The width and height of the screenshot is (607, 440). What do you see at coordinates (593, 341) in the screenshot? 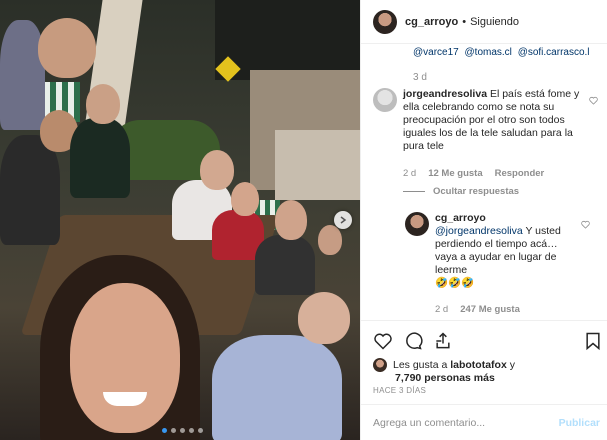
I see `bookmark-icon` at bounding box center [593, 341].